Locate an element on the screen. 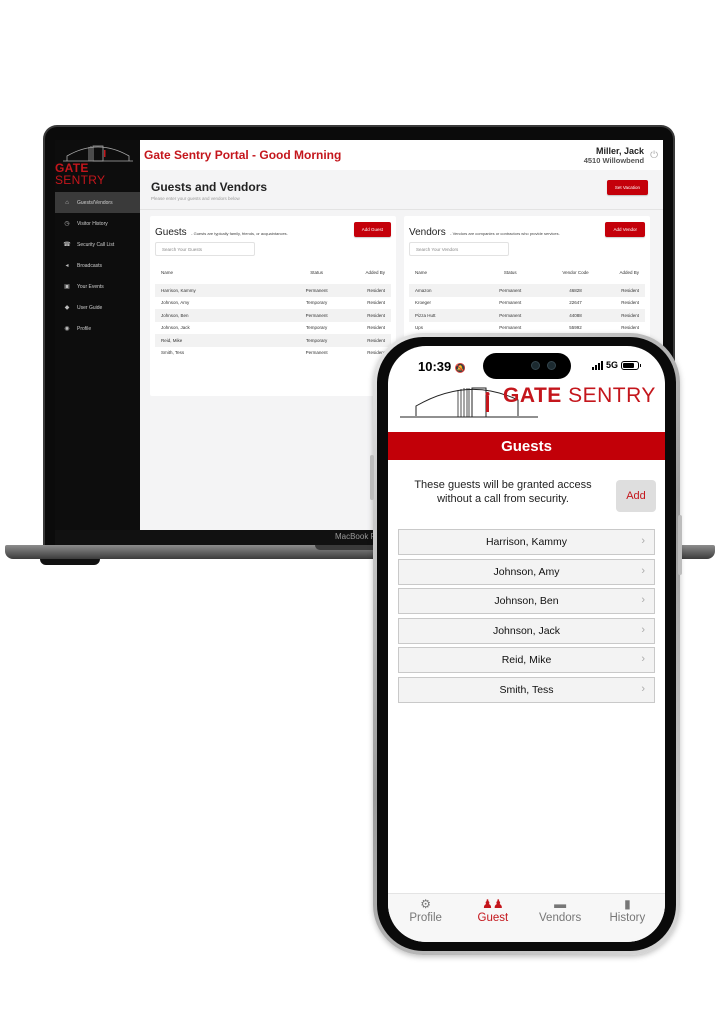  gate-logo-icon is located at coordinates (97, 153).